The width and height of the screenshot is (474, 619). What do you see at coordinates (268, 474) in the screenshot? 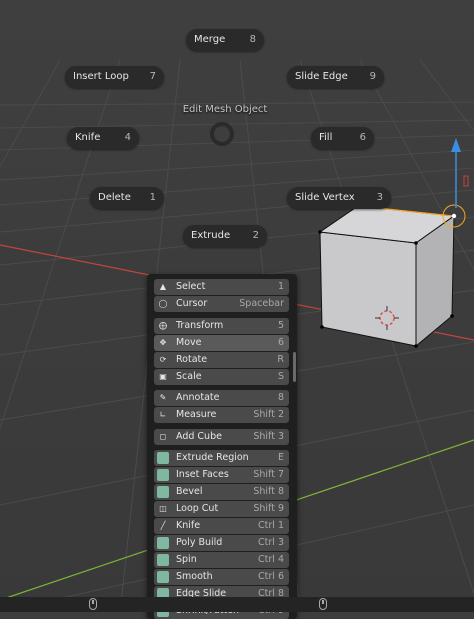
I see `tool-item-hotkey: Shift 7` at bounding box center [268, 474].